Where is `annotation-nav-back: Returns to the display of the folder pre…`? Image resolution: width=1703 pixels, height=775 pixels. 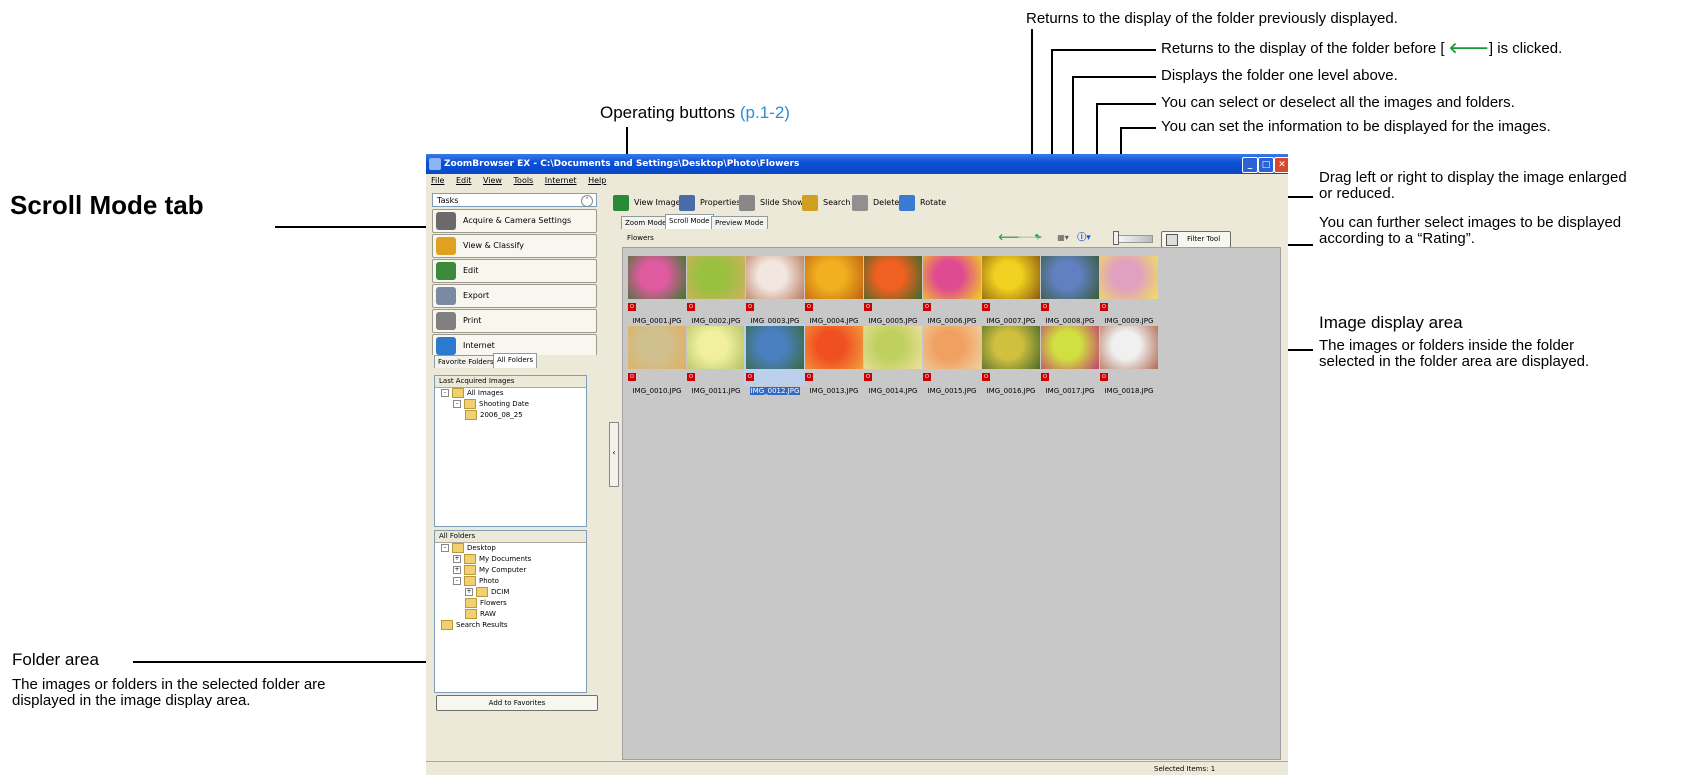
annotation-nav-back: Returns to the display of the folder pre… is located at coordinates (1212, 18).